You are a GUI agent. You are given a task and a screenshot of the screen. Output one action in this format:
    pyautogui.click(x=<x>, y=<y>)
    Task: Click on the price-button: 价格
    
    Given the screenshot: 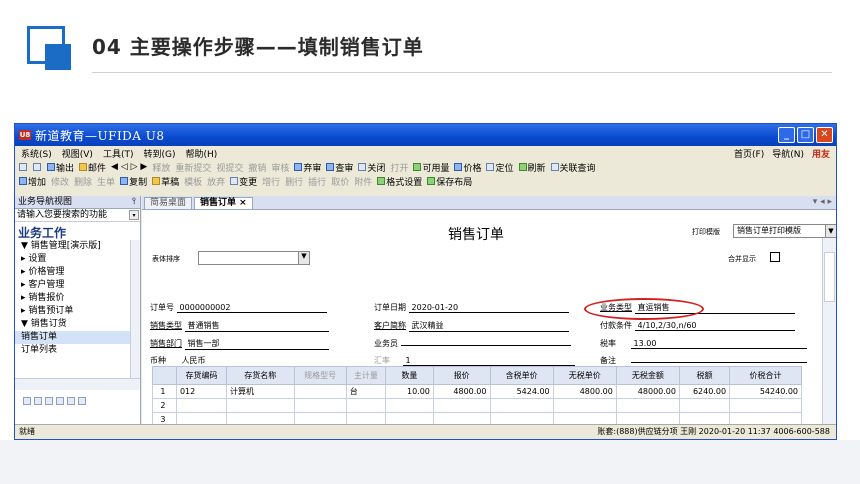 What is the action you would take?
    pyautogui.click(x=467, y=167)
    